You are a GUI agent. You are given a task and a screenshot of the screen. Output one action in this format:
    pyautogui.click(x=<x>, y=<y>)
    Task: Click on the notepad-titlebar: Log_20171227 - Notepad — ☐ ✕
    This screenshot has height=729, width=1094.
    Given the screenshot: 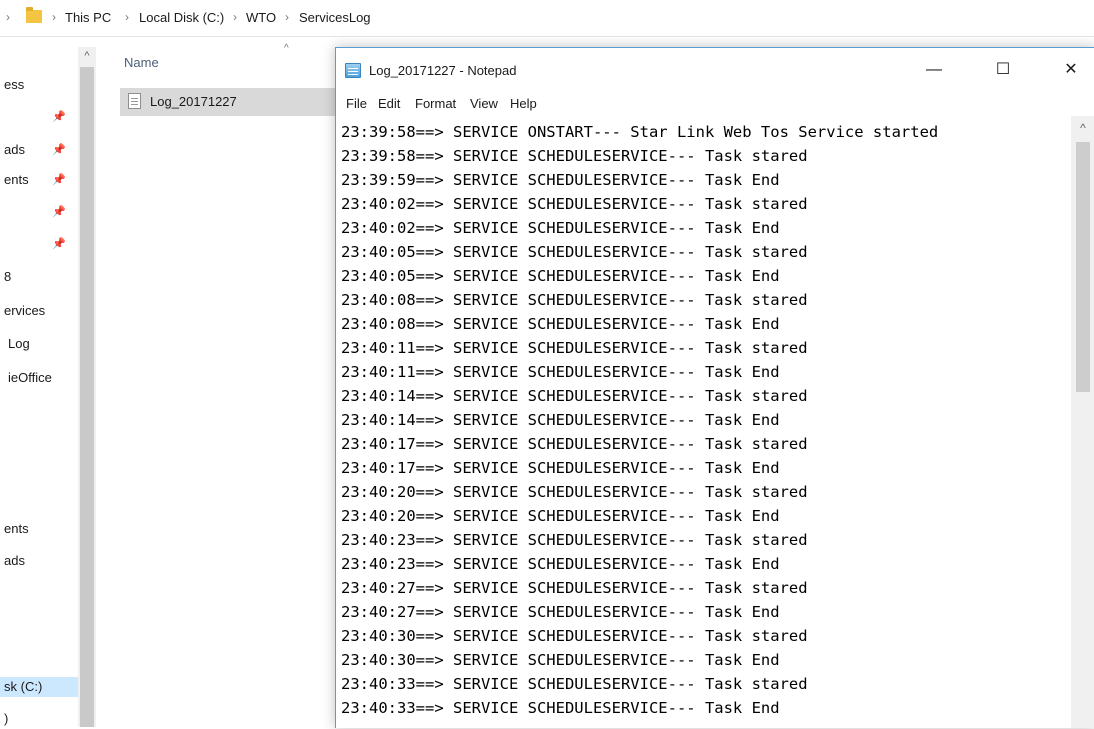 What is the action you would take?
    pyautogui.click(x=715, y=70)
    